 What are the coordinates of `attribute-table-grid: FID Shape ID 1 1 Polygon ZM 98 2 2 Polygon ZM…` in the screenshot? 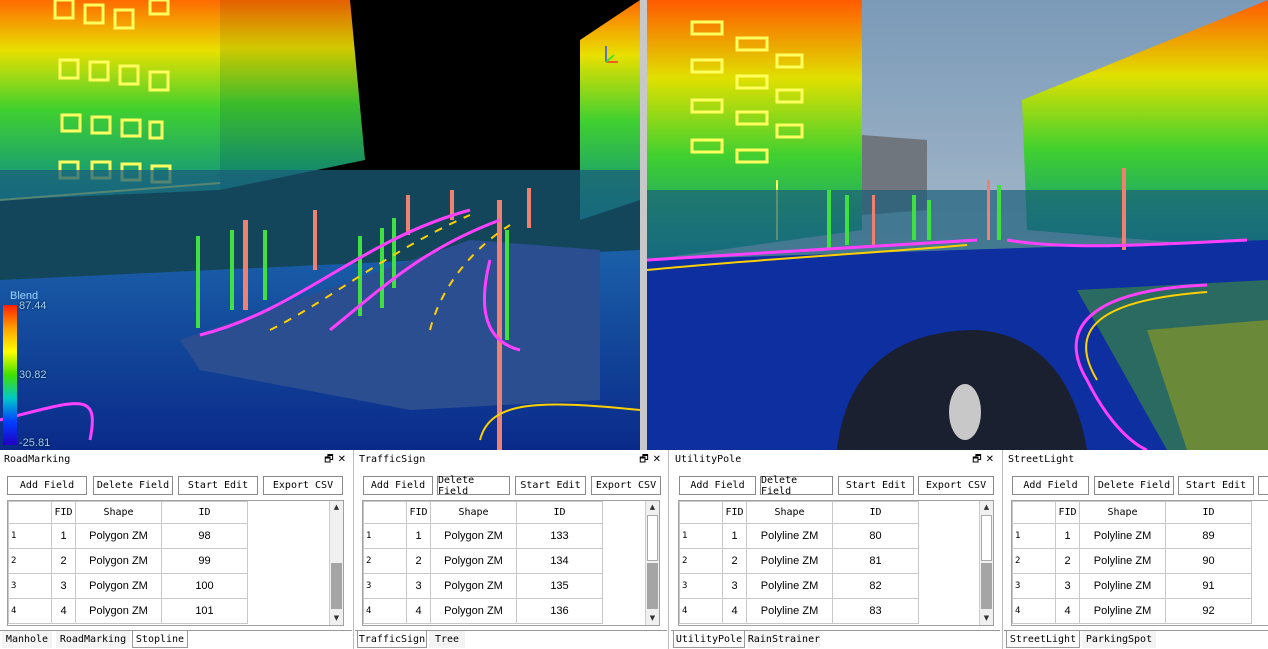 It's located at (128, 562).